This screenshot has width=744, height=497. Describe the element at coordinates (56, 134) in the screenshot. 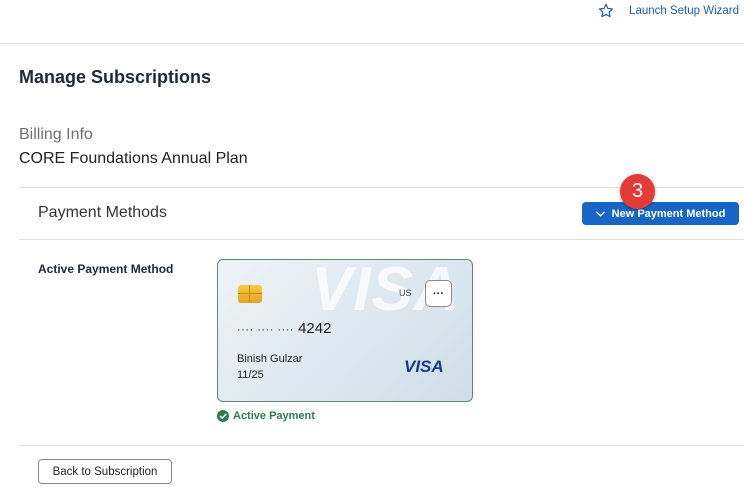

I see `billing-info-label: Billing Info` at that location.